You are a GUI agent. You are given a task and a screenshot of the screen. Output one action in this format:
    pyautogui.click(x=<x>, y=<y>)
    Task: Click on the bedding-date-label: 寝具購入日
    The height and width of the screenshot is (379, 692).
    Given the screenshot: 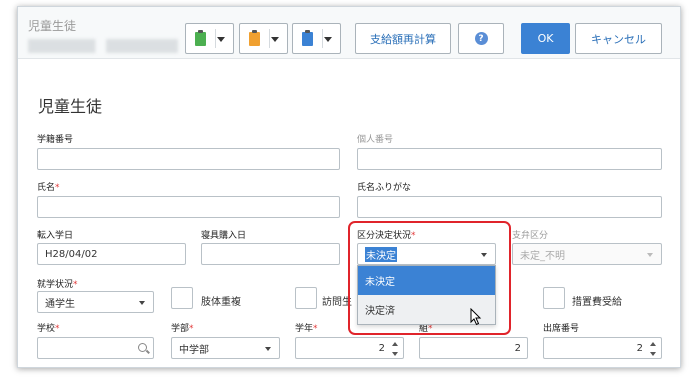 What is the action you would take?
    pyautogui.click(x=224, y=236)
    